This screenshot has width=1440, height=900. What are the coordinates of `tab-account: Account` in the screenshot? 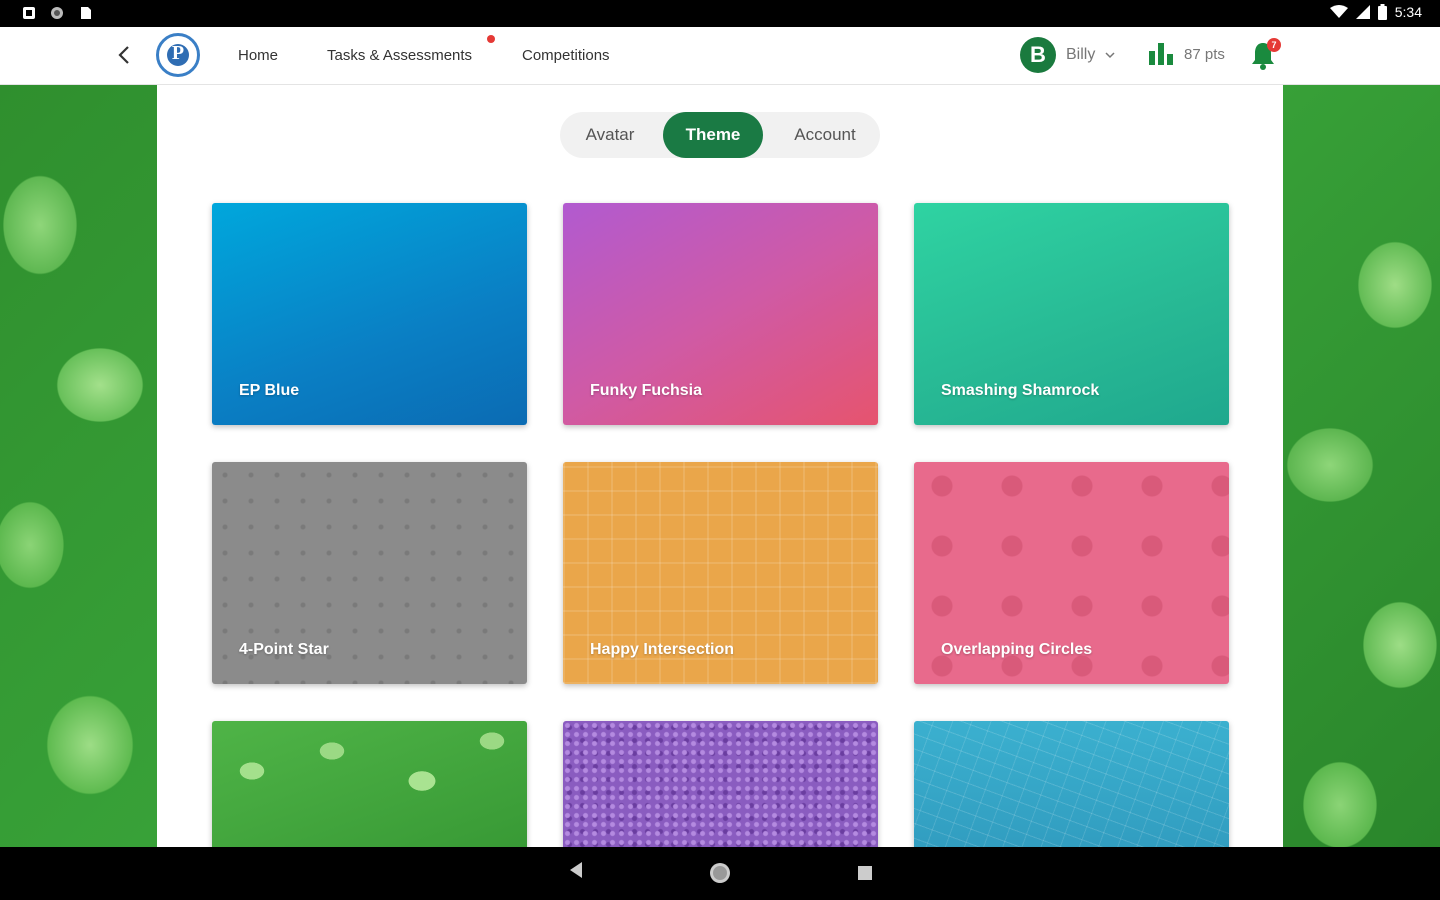 It's located at (825, 135).